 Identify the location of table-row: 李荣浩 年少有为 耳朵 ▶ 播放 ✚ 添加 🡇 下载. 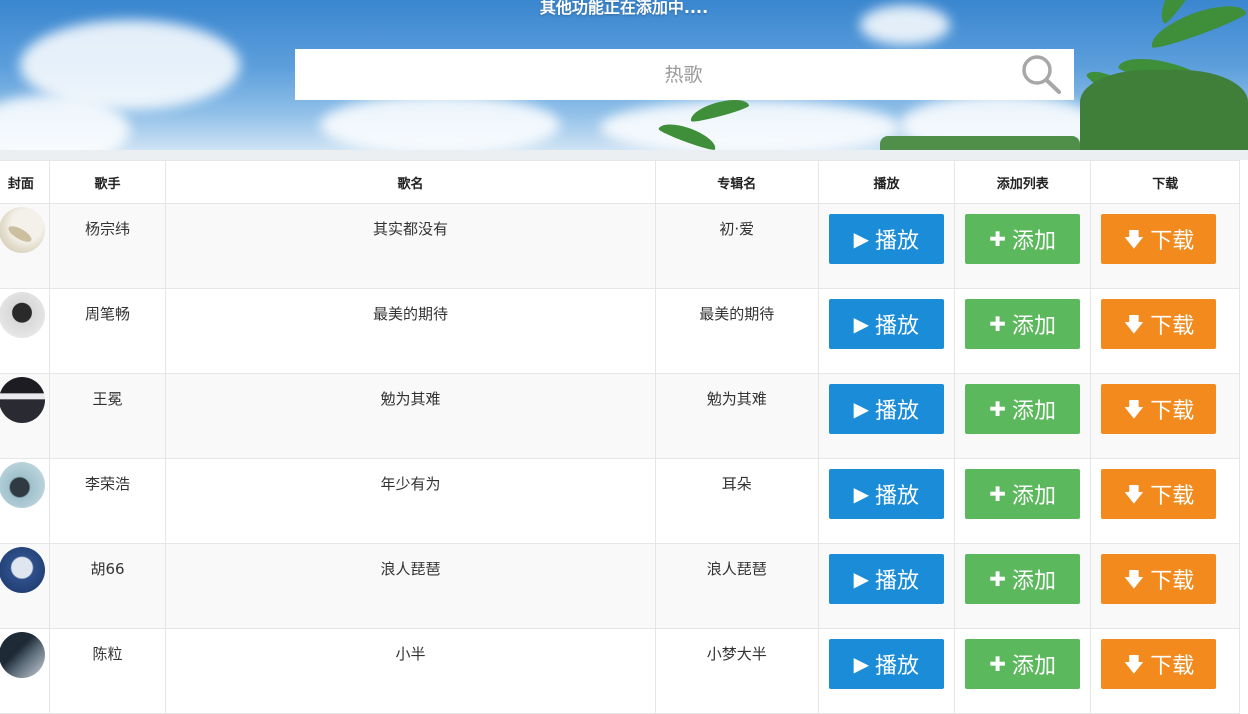
(620, 501).